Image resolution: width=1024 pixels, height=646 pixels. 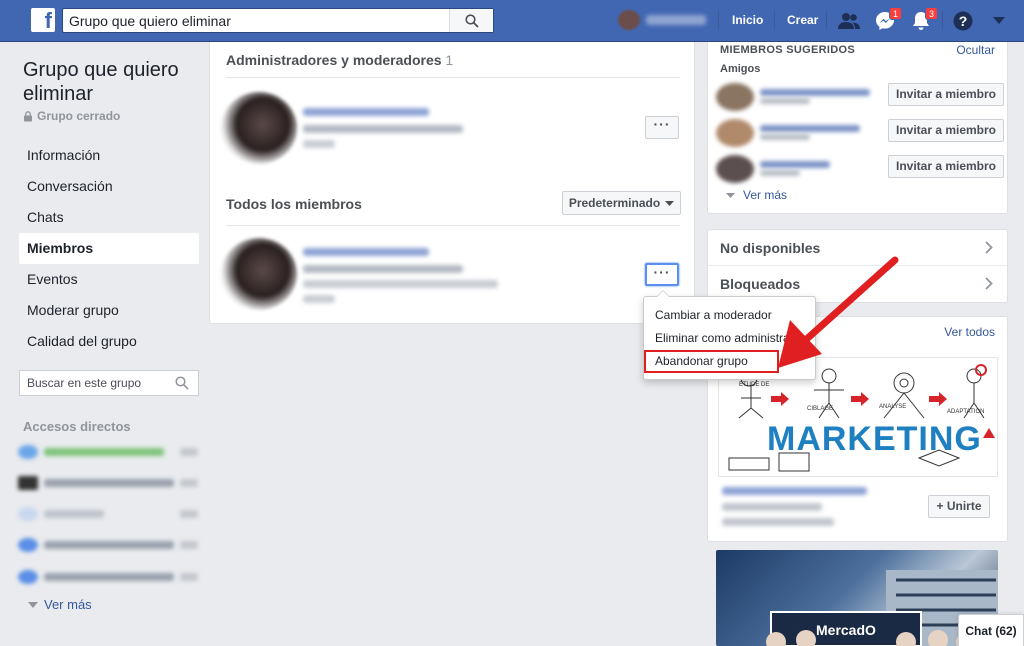 I want to click on admin-more-button: ···, so click(x=662, y=127).